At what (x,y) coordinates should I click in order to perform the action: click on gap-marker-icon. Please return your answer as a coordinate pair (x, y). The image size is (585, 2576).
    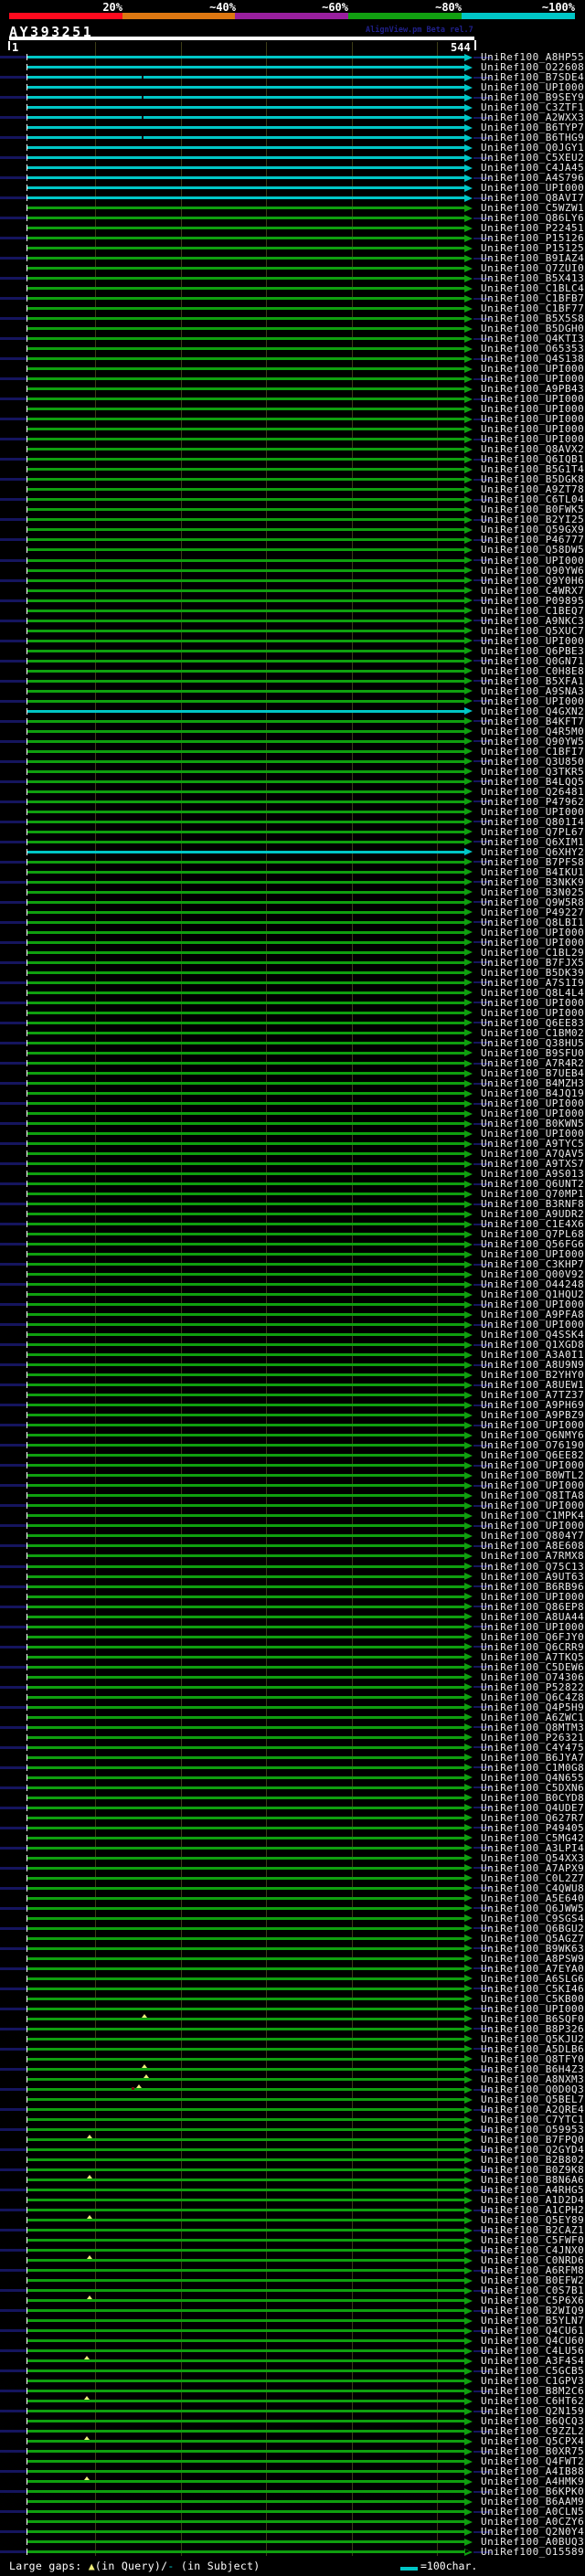
    Looking at the image, I should click on (89, 2137).